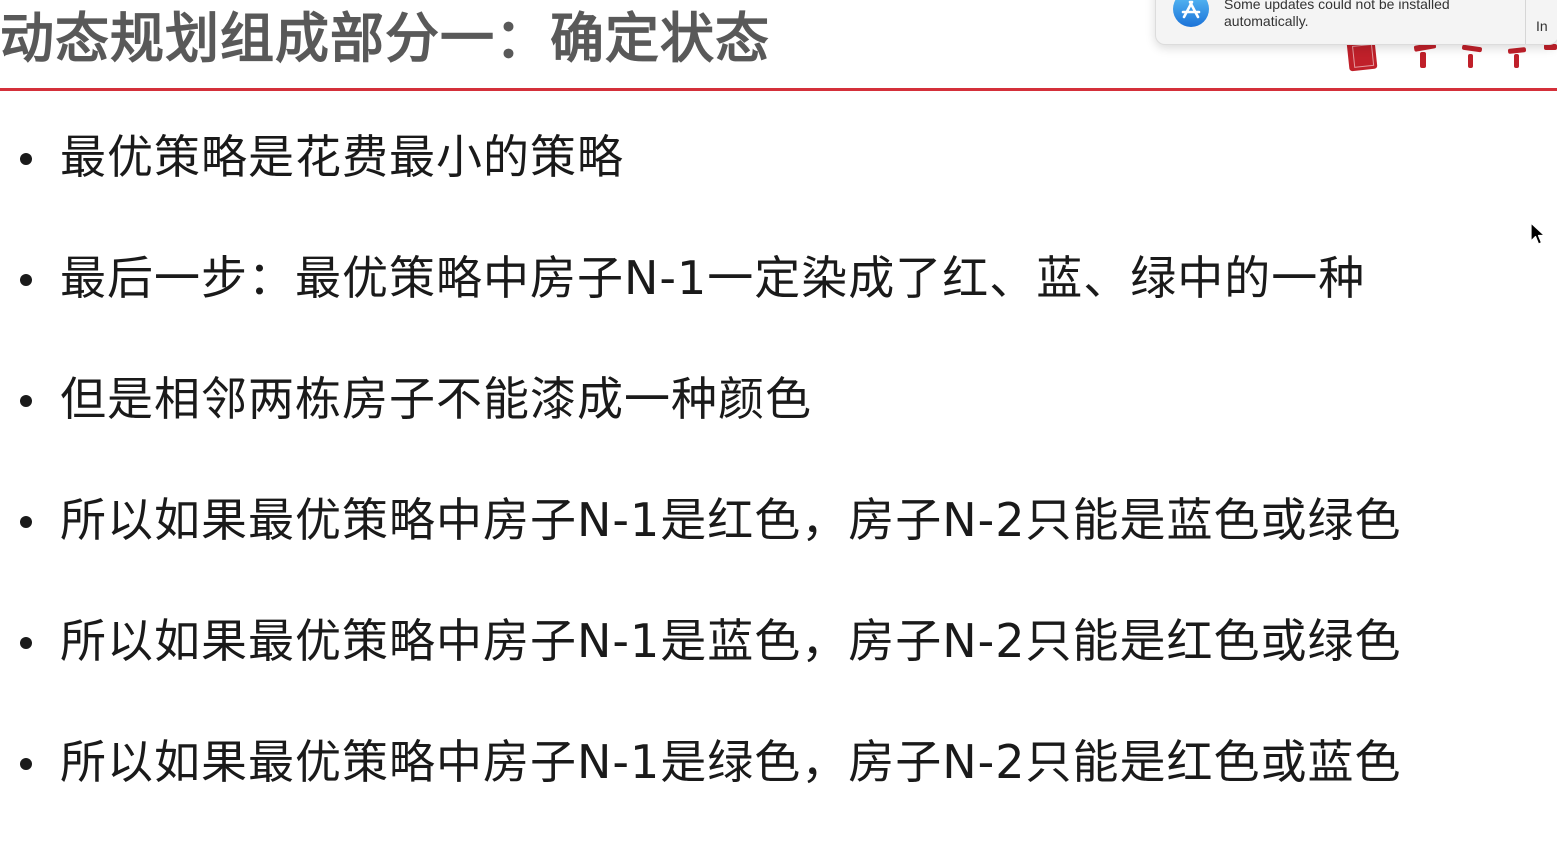 The height and width of the screenshot is (863, 1557). I want to click on pointer-cursor-icon, so click(1538, 233).